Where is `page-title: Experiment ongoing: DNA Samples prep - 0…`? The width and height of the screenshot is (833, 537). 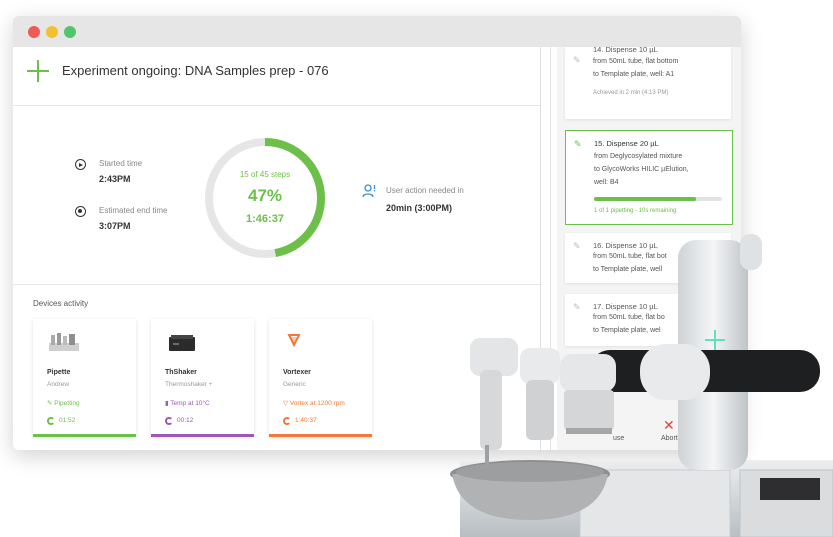
page-title: Experiment ongoing: DNA Samples prep - 0… is located at coordinates (195, 70).